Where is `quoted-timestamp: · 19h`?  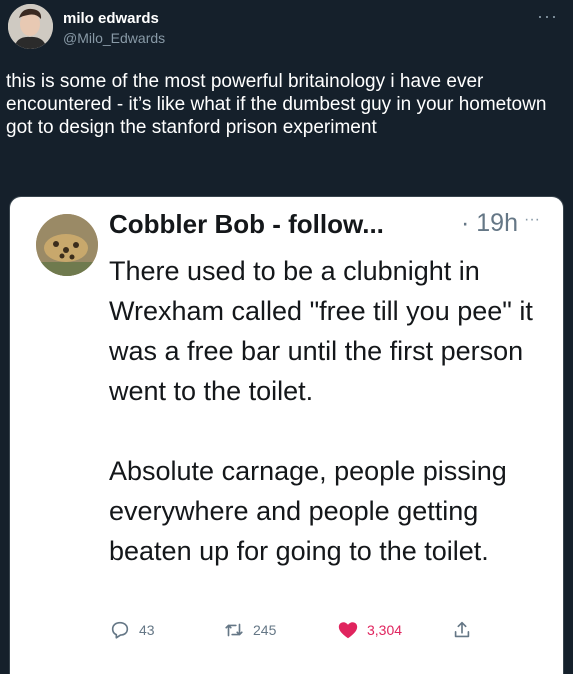
quoted-timestamp: · 19h is located at coordinates (489, 223).